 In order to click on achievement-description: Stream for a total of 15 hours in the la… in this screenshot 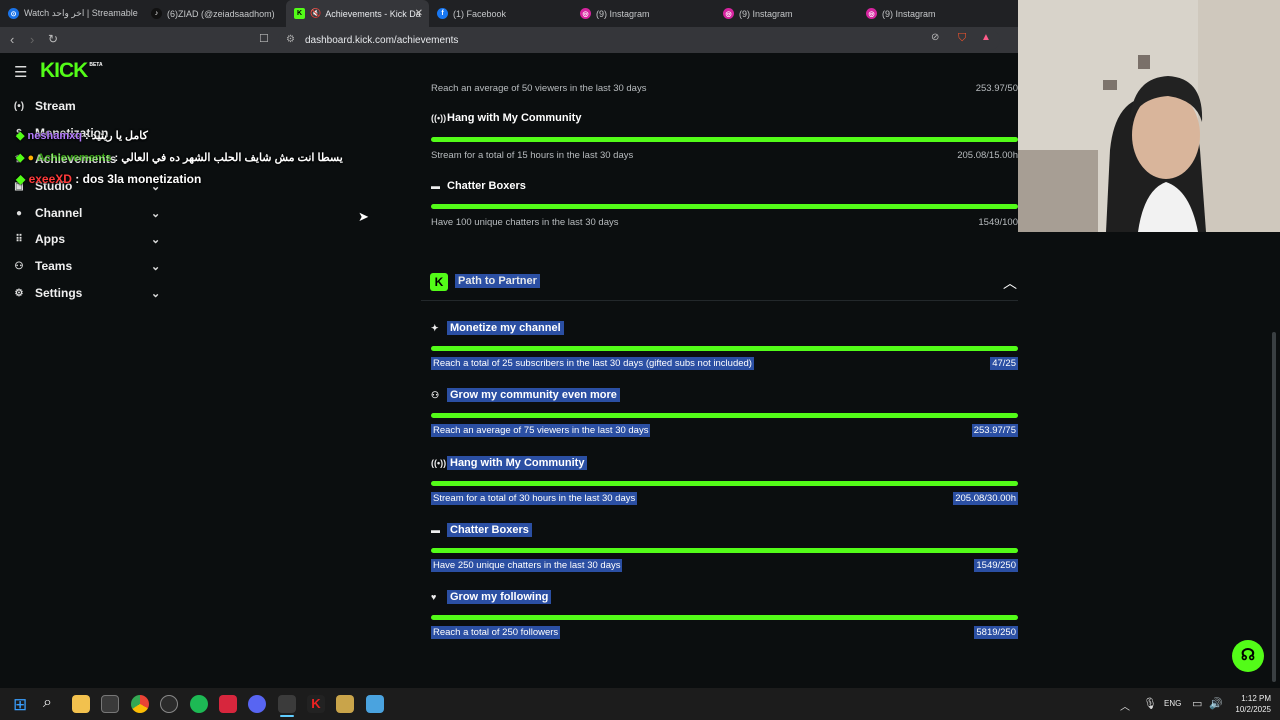, I will do `click(532, 155)`.